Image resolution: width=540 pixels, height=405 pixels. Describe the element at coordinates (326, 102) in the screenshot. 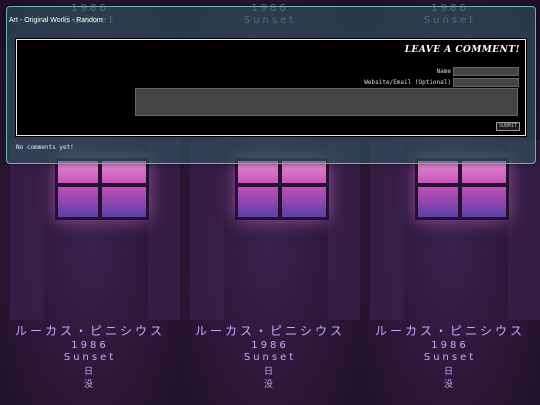

I see `comment-textarea` at that location.